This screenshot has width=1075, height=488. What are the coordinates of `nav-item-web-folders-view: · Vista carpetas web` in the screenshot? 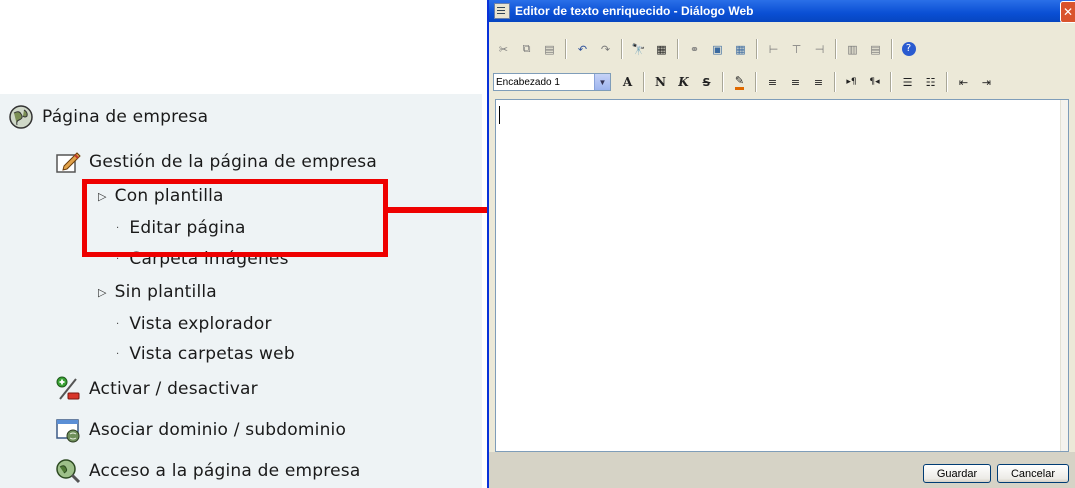 It's located at (205, 354).